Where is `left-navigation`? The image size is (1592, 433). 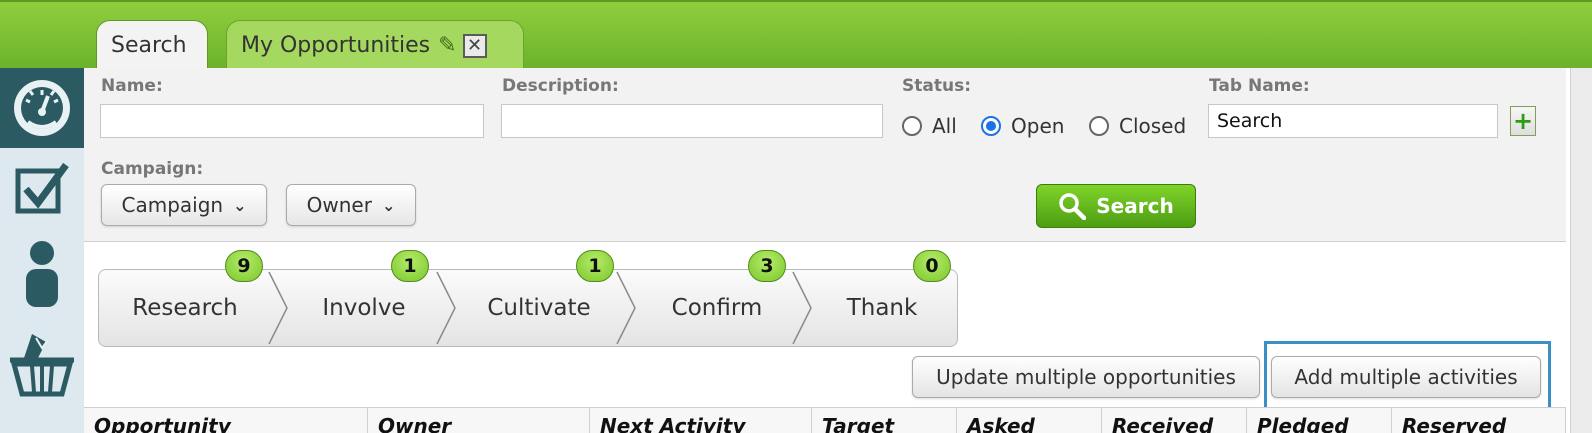 left-navigation is located at coordinates (42, 250).